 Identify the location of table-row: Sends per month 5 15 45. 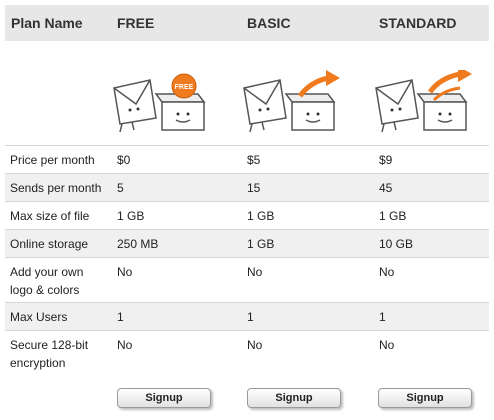
(247, 187).